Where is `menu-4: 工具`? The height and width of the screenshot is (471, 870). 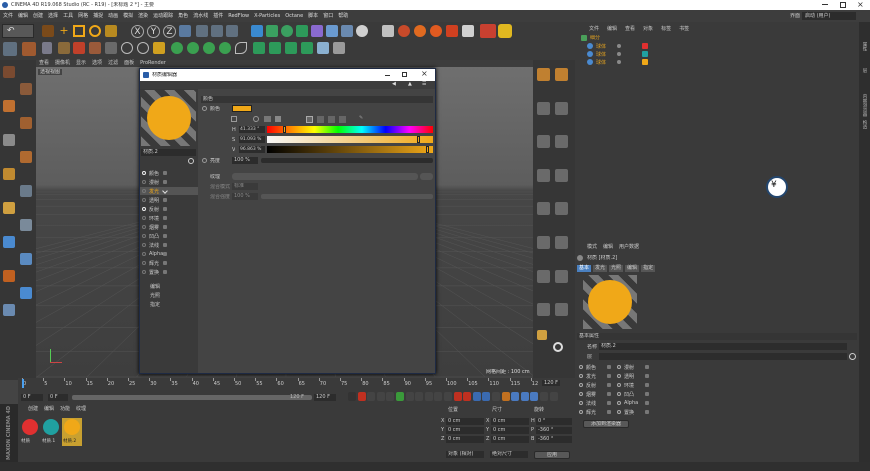
menu-4: 工具 is located at coordinates (68, 16).